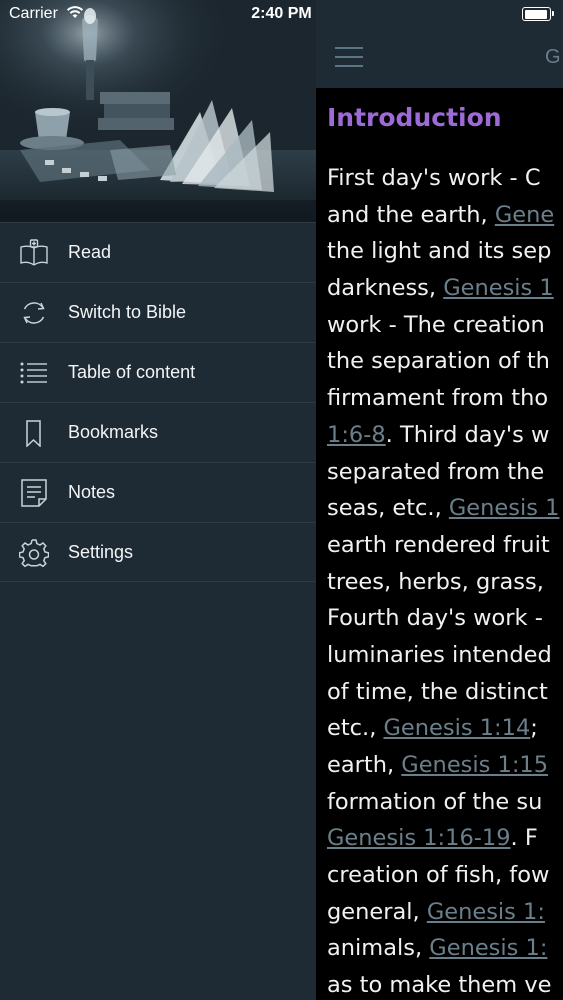  I want to click on open-book-icon, so click(34, 252).